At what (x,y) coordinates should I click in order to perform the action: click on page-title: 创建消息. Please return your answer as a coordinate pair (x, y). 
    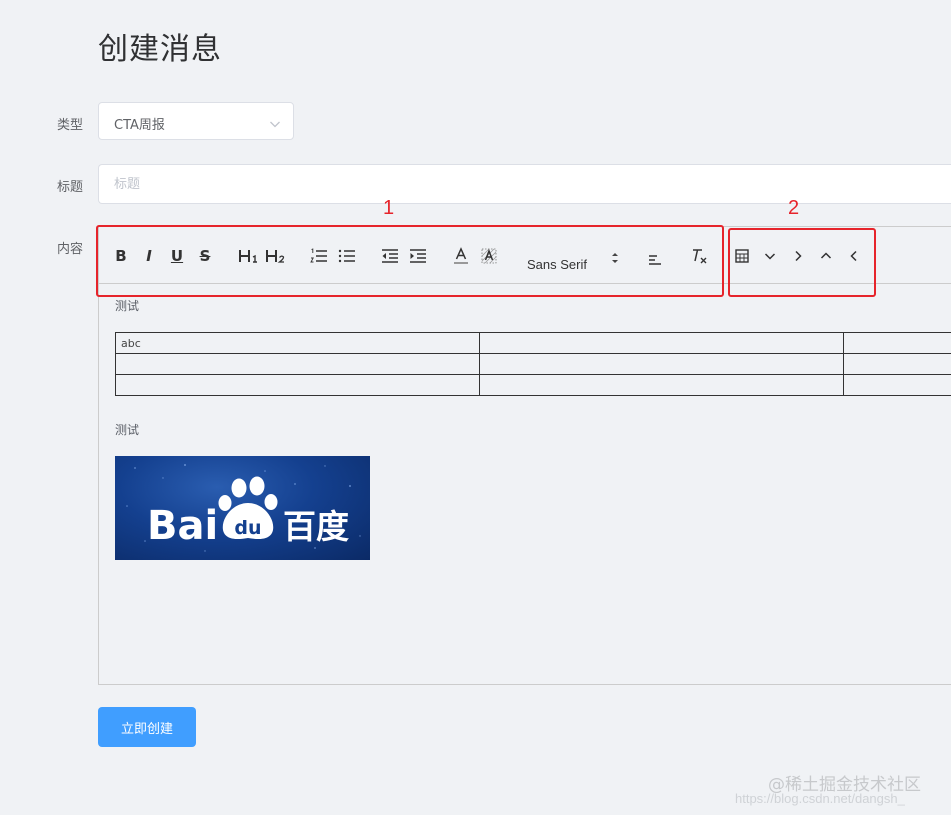
    Looking at the image, I should click on (160, 49).